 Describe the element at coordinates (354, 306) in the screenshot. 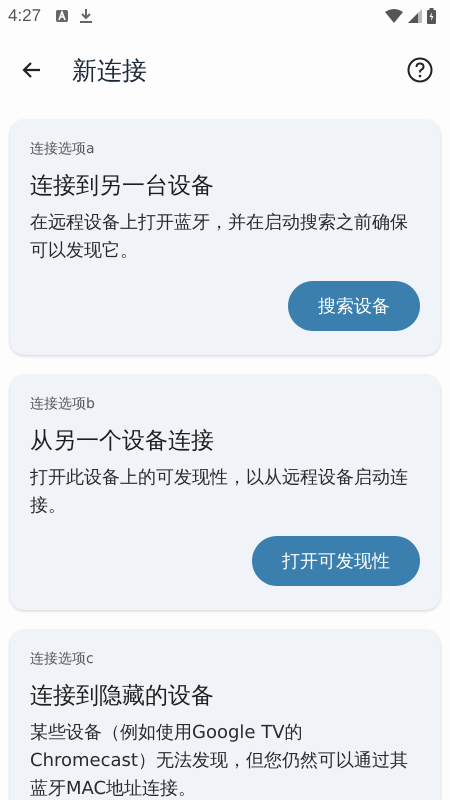

I see `action-button: 搜索设备` at that location.